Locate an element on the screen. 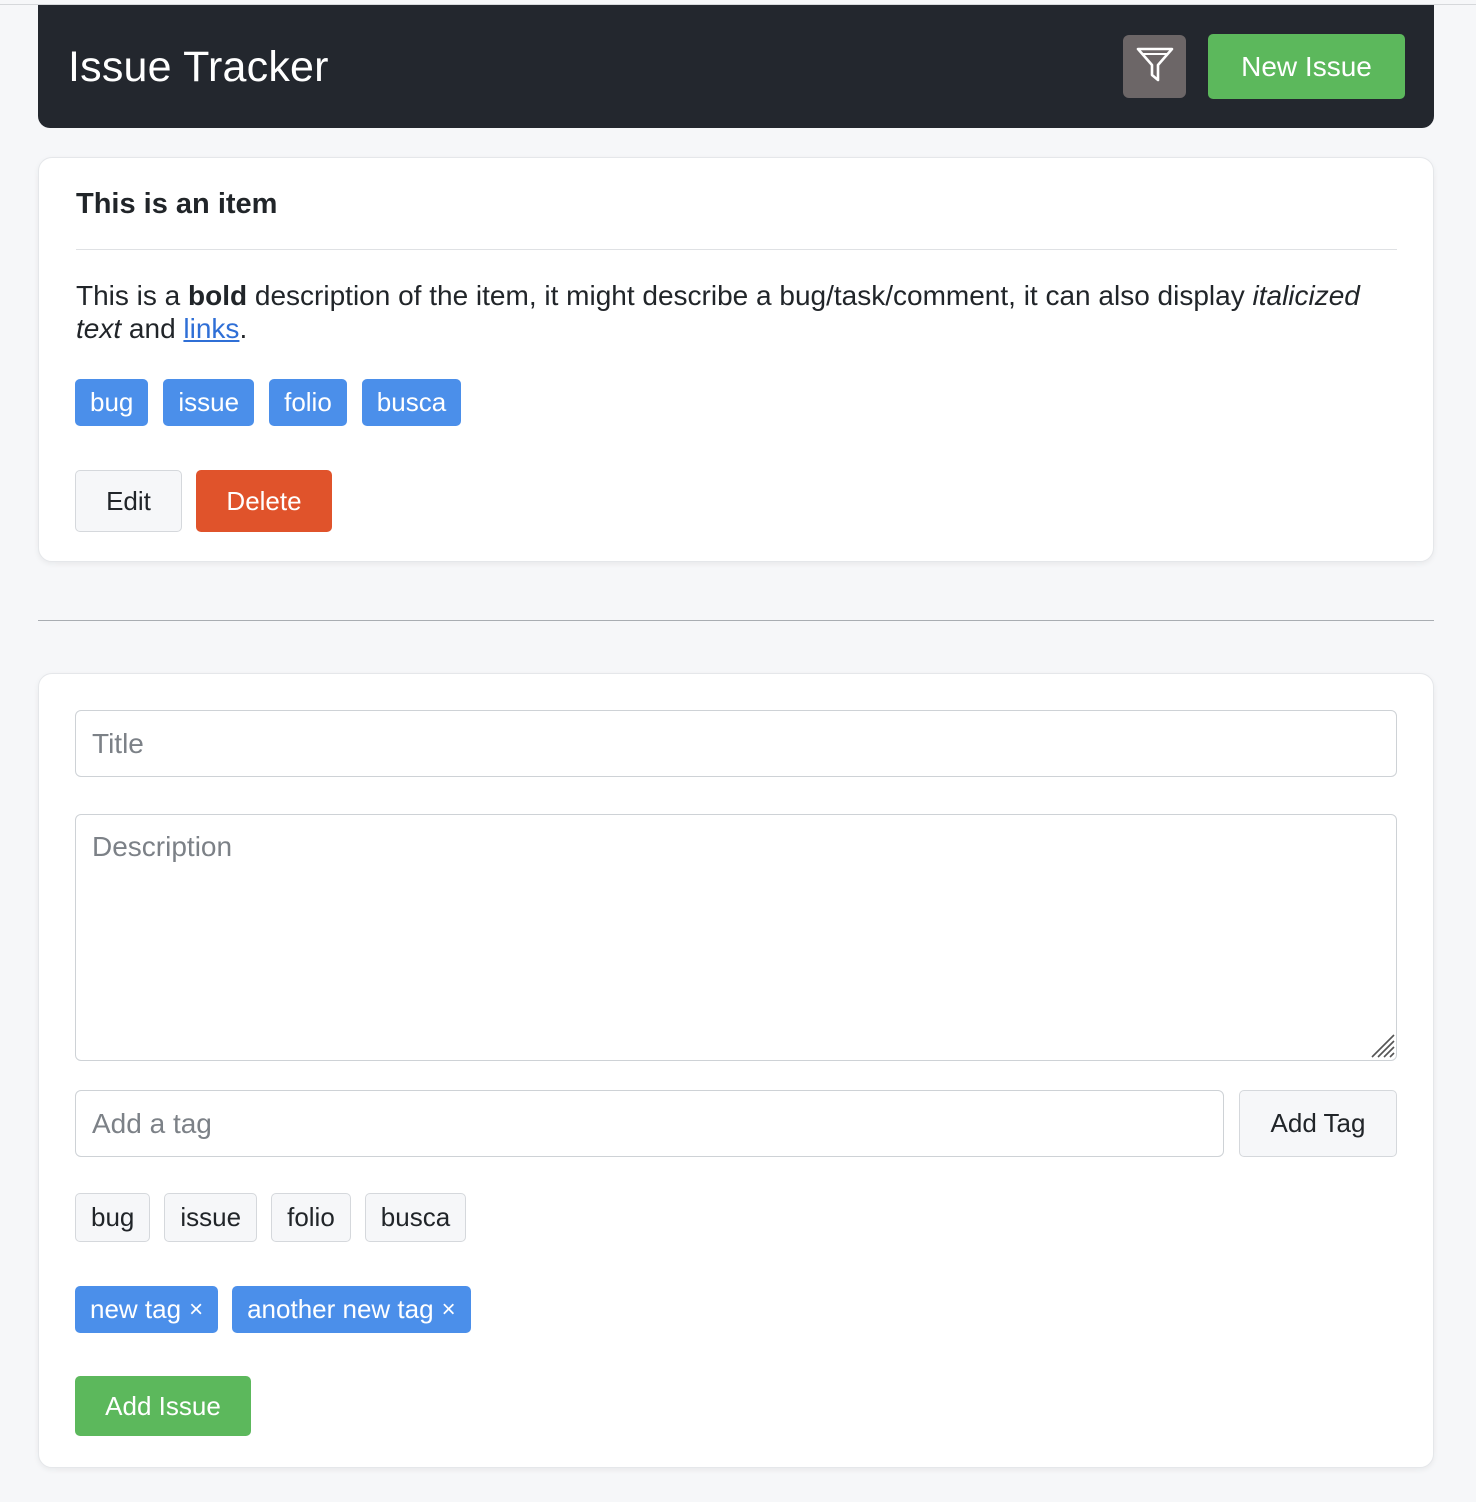 The image size is (1476, 1502). issue-tag: issue is located at coordinates (209, 402).